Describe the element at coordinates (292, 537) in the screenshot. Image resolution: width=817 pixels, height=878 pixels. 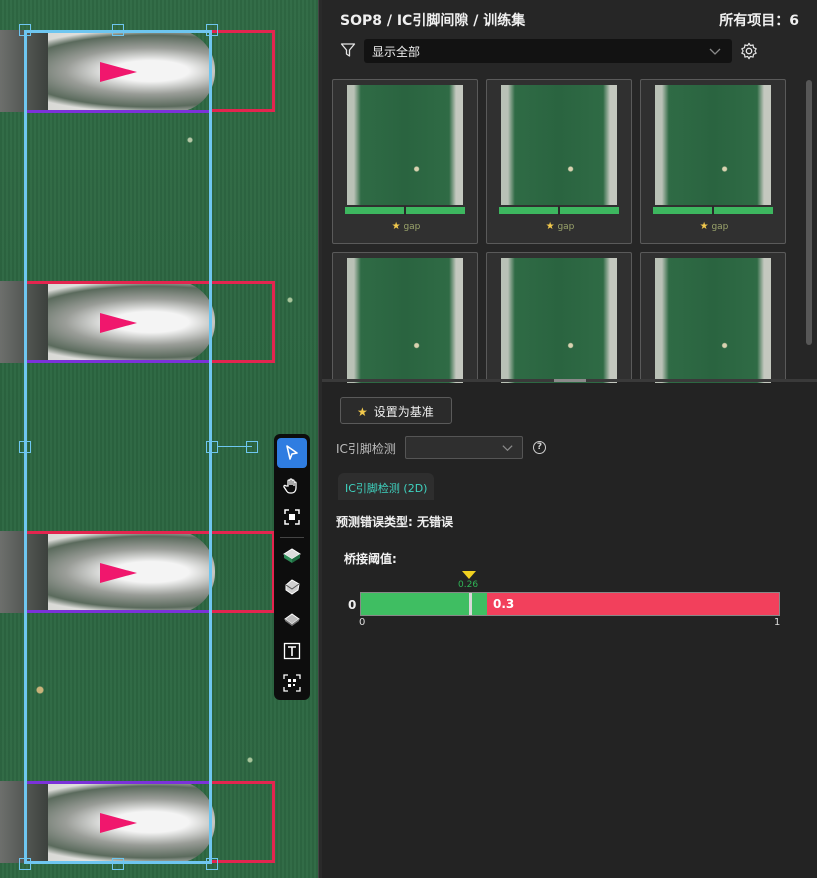
I see `toolbar-divider` at that location.